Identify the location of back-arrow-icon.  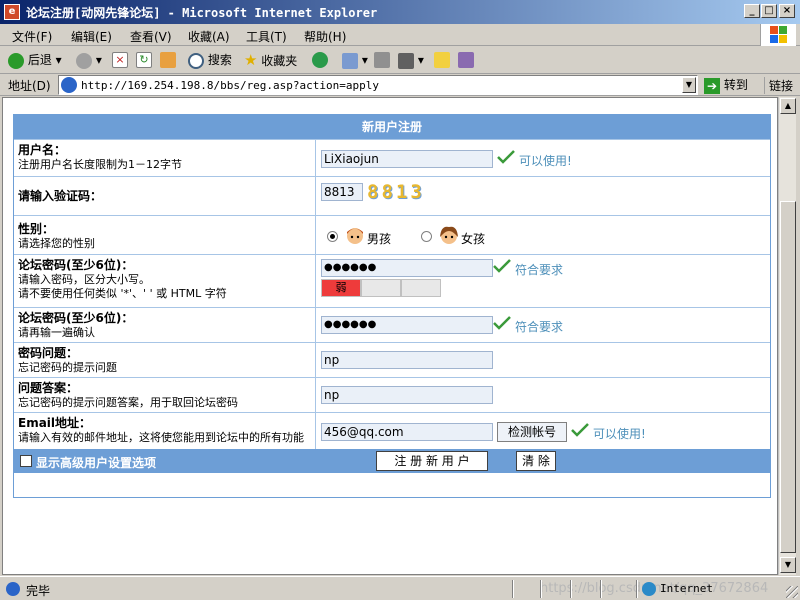
(16, 60).